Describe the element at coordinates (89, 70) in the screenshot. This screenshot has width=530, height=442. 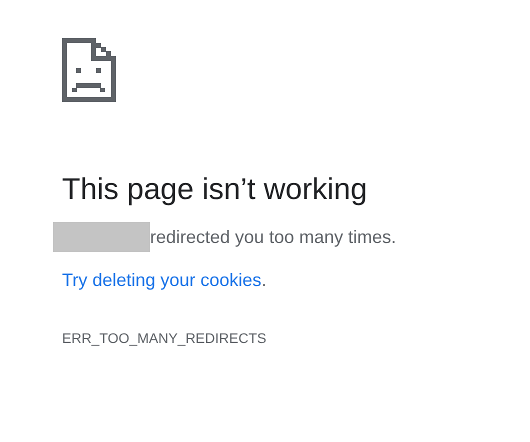
I see `sad-document-icon` at that location.